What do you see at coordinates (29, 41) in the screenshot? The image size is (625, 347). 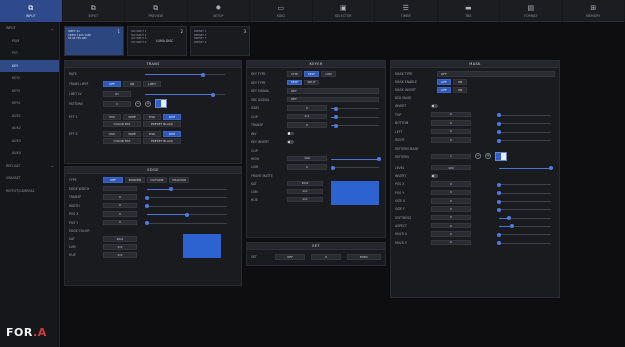 I see `sidebar-item-pgm: PGM` at bounding box center [29, 41].